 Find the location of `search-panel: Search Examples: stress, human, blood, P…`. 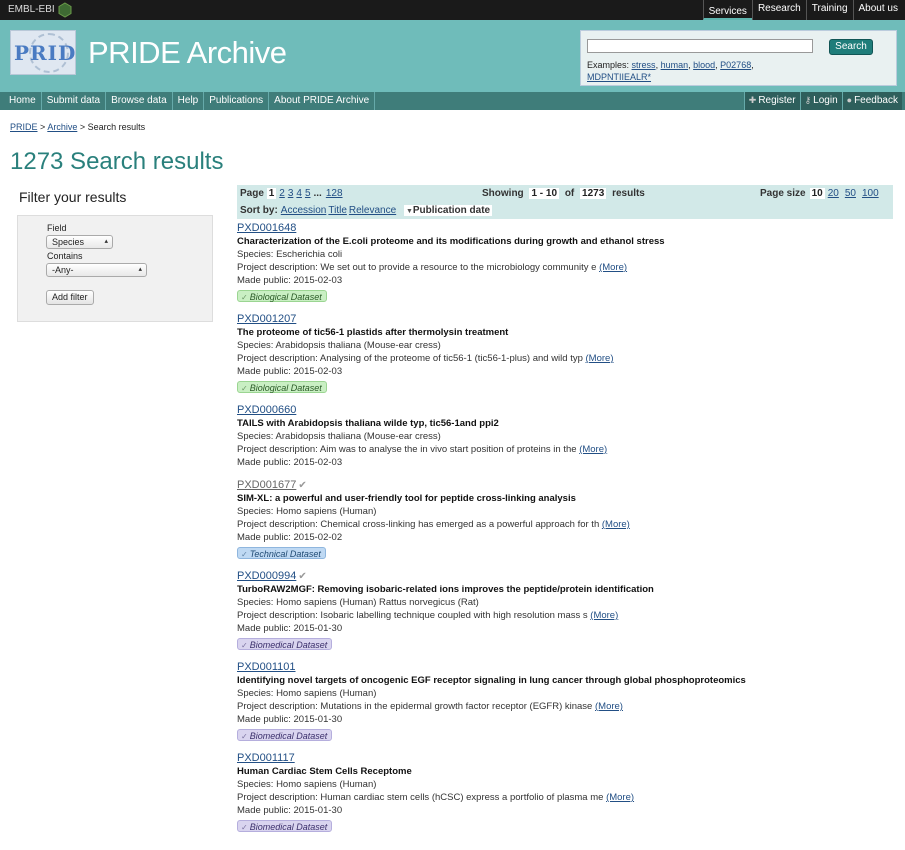

search-panel: Search Examples: stress, human, blood, P… is located at coordinates (738, 58).